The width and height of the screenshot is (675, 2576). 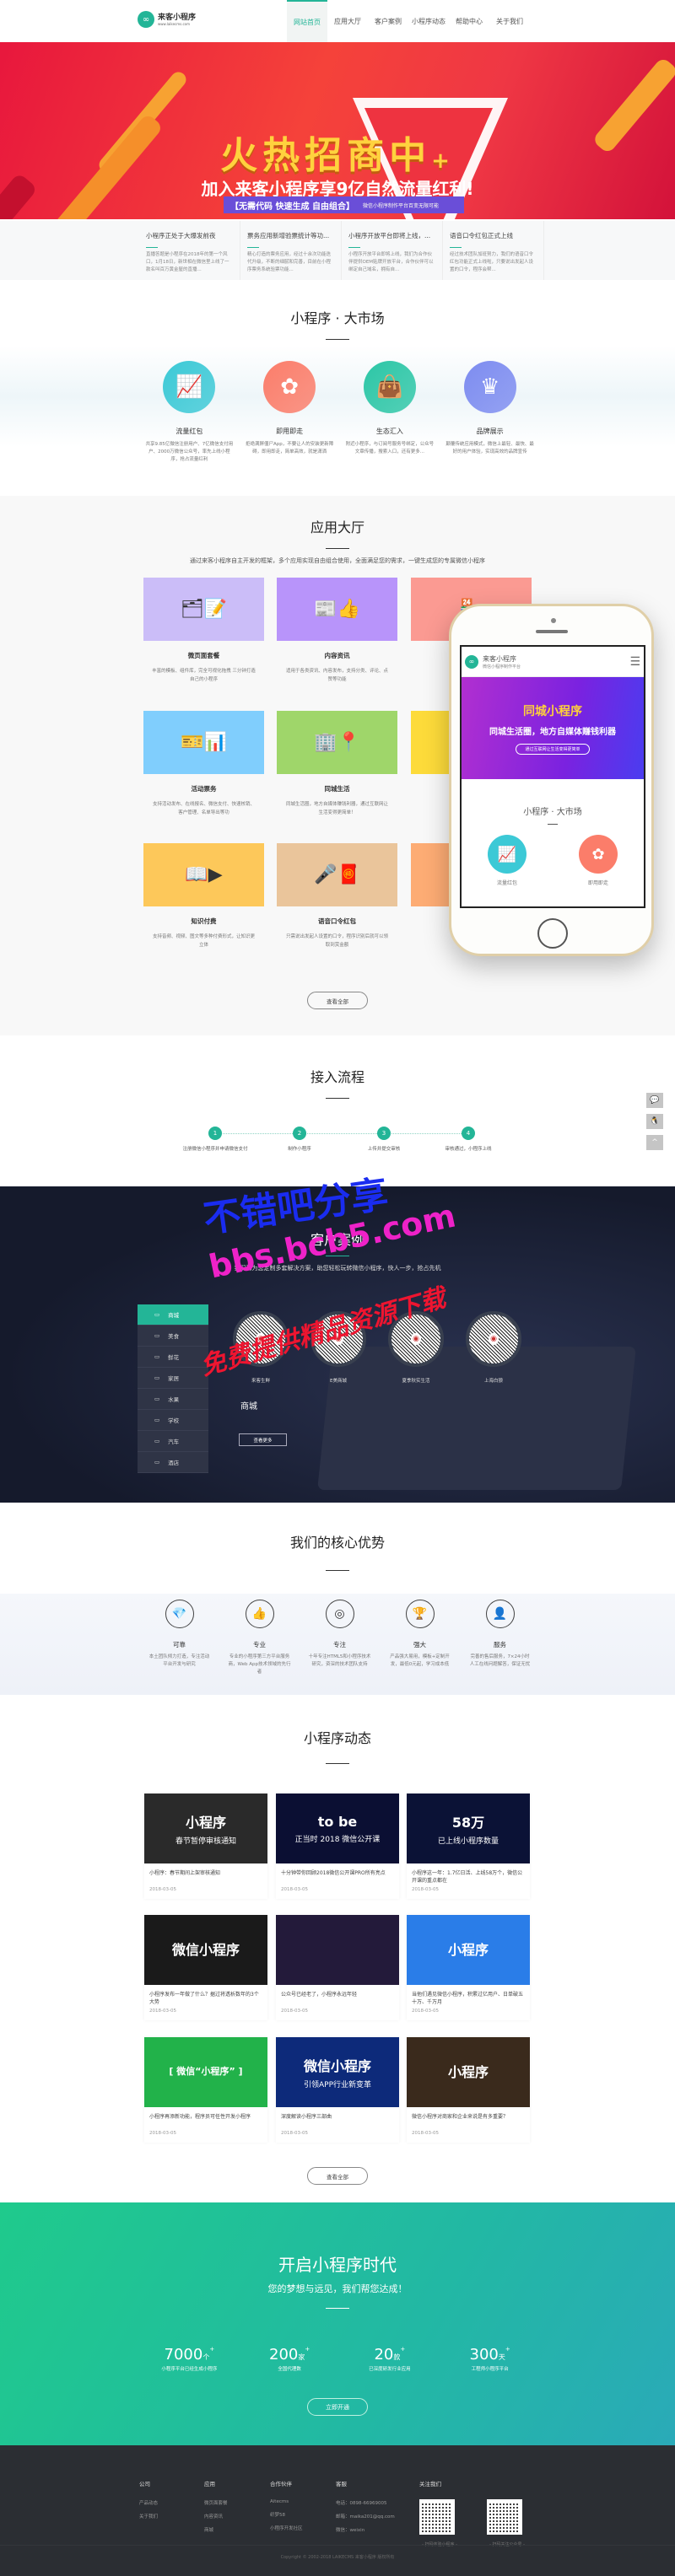 What do you see at coordinates (173, 1462) in the screenshot?
I see `case-menu-item: ▭ 酒店` at bounding box center [173, 1462].